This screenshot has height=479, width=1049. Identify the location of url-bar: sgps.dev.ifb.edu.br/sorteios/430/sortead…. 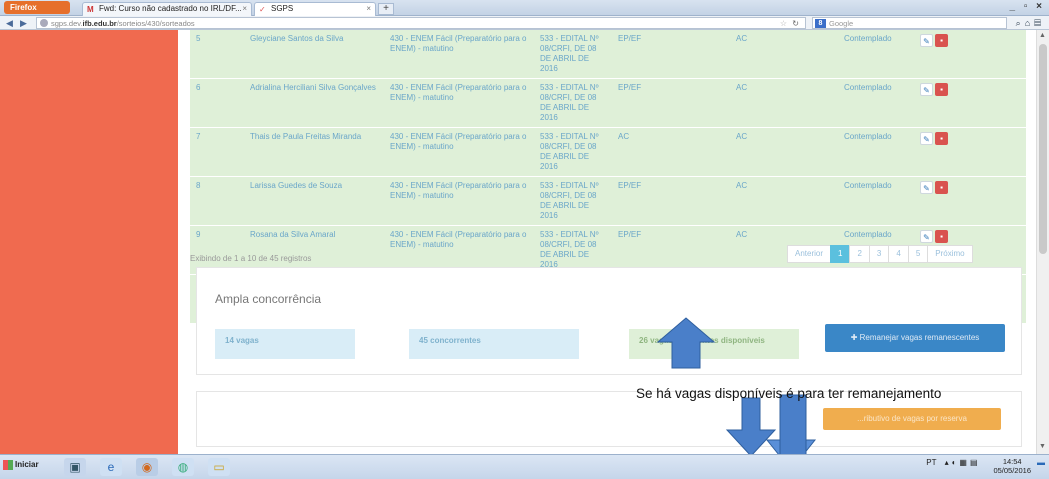
(421, 23).